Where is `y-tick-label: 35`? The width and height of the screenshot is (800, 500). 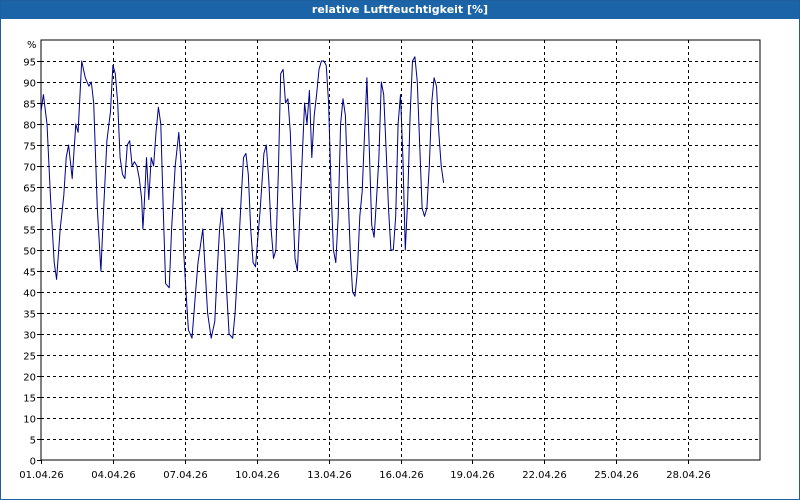 y-tick-label: 35 is located at coordinates (29, 315).